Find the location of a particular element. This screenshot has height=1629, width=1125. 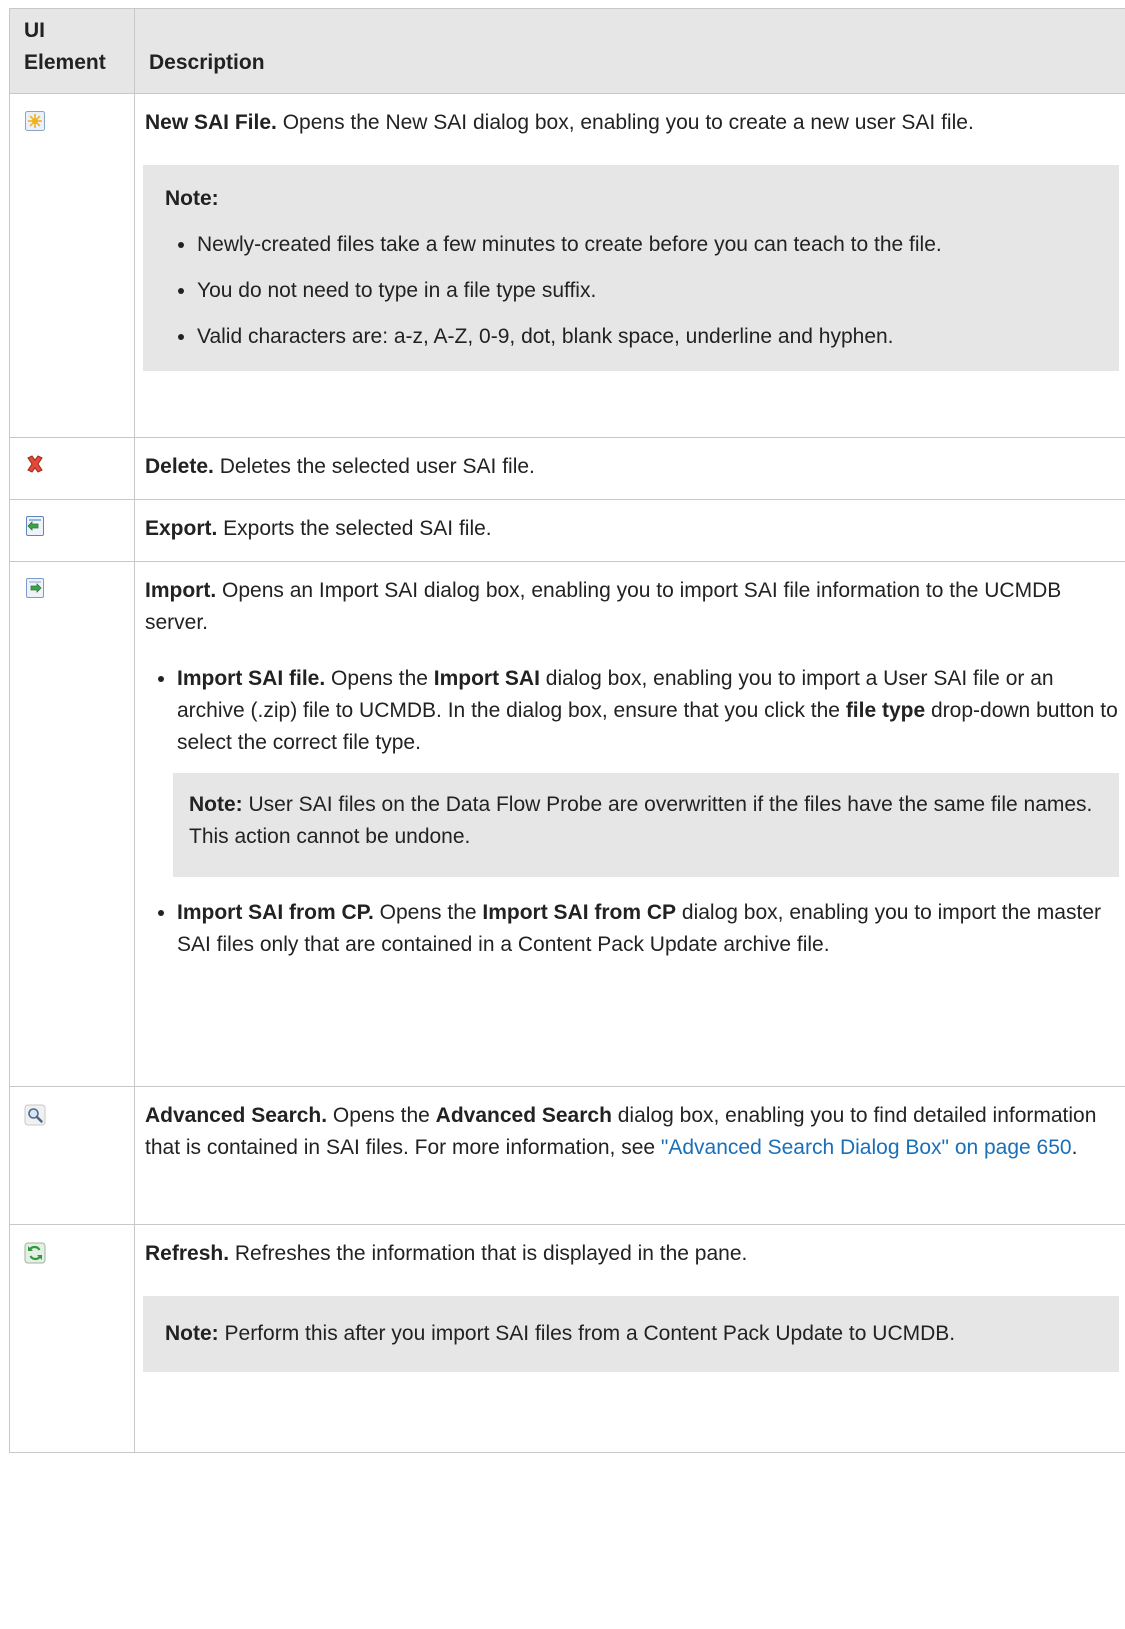

description-cell: Export. Exports the selected SAI file. is located at coordinates (629, 530).